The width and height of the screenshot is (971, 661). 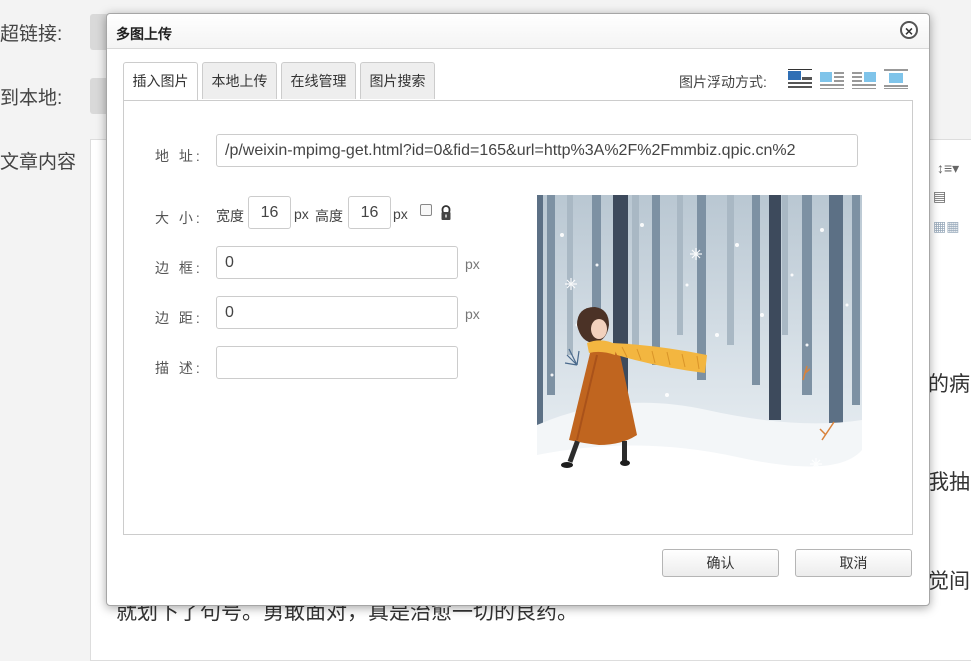 I want to click on address-label: 地 址:, so click(x=179, y=156).